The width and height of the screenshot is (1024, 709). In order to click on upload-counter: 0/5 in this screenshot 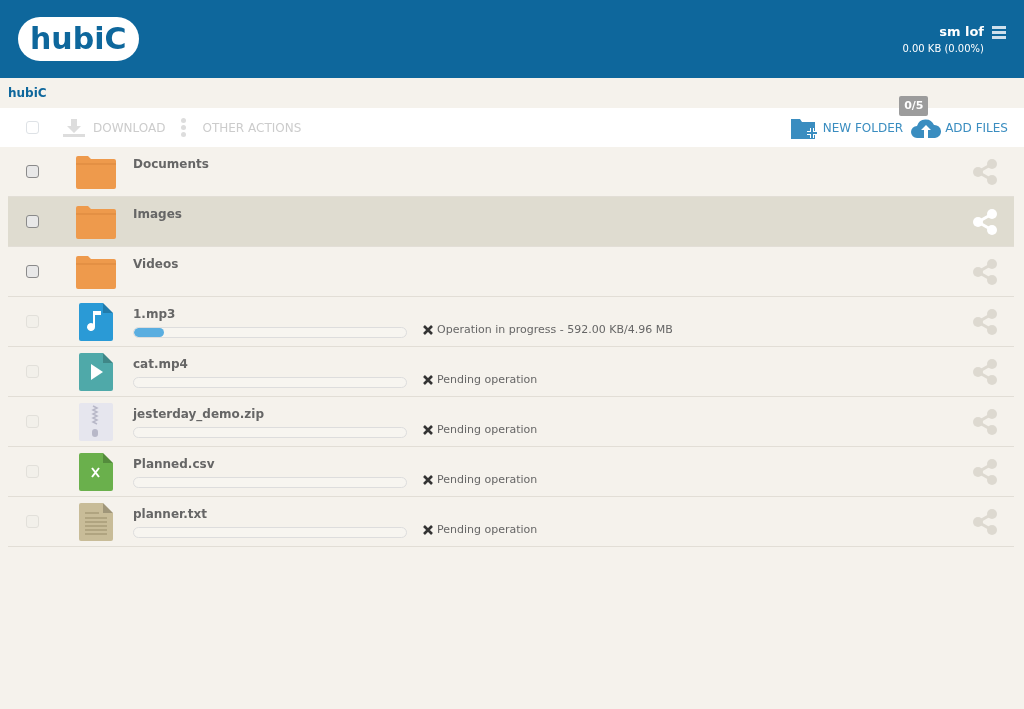, I will do `click(914, 105)`.